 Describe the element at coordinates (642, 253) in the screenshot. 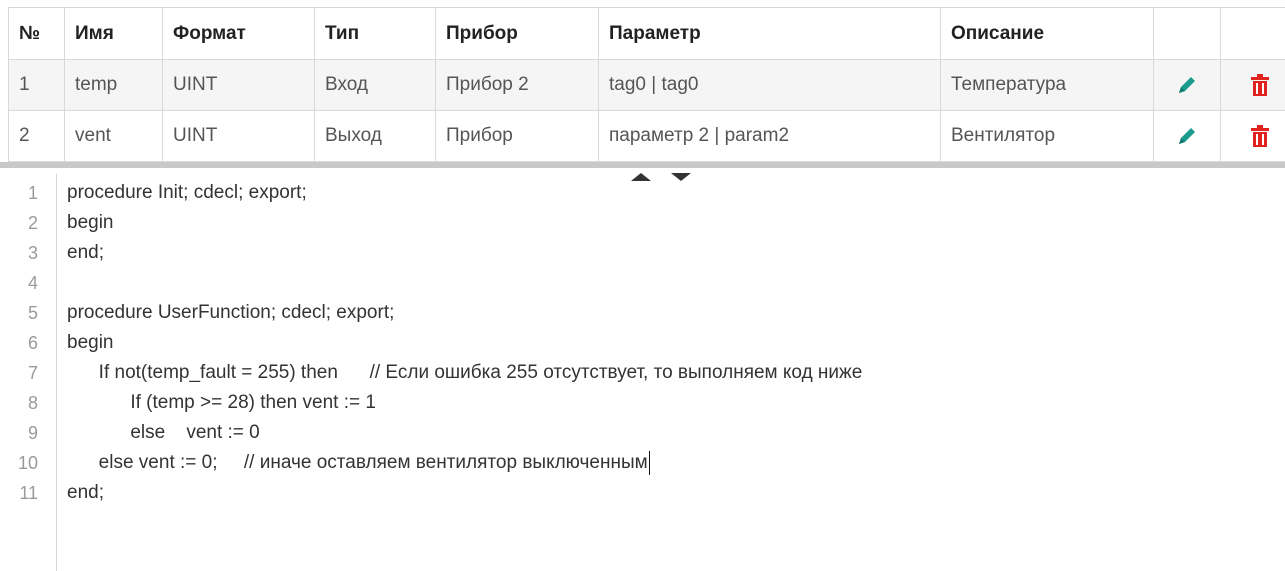

I see `code-line: 3 end;` at that location.